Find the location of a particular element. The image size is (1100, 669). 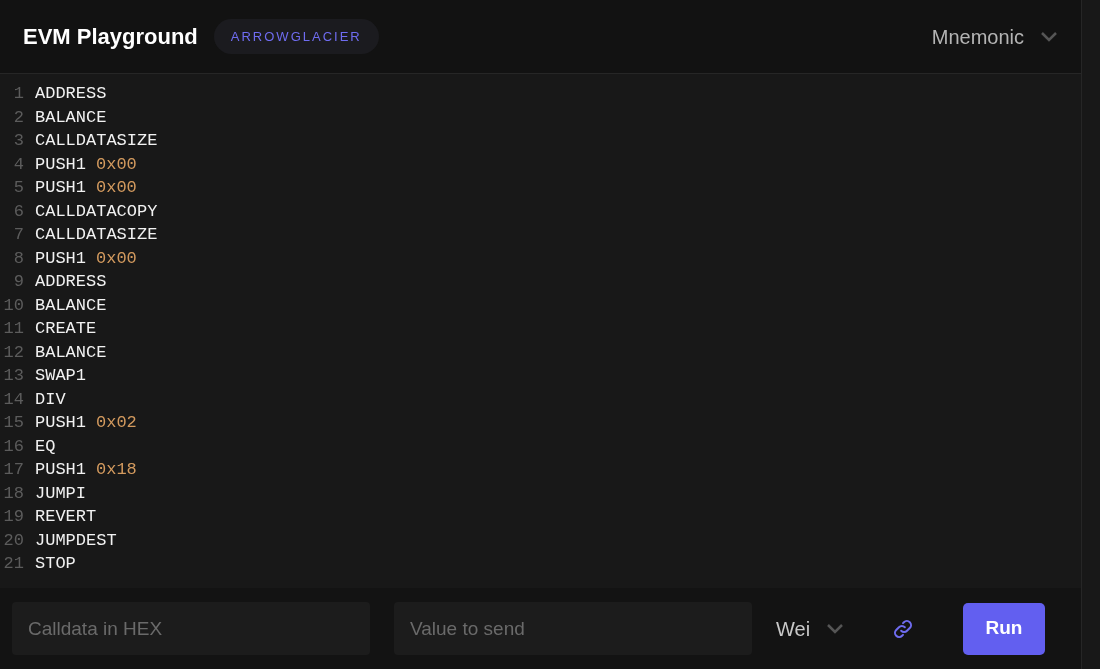

unit-dropdown: Wei is located at coordinates (810, 628).